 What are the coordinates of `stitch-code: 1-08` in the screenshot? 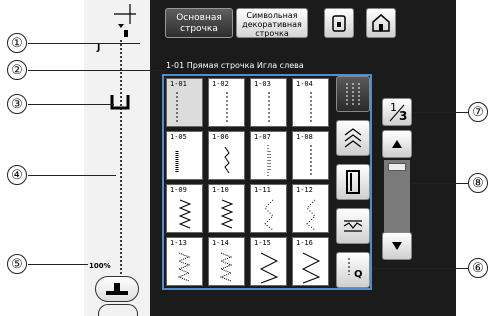 It's located at (304, 137).